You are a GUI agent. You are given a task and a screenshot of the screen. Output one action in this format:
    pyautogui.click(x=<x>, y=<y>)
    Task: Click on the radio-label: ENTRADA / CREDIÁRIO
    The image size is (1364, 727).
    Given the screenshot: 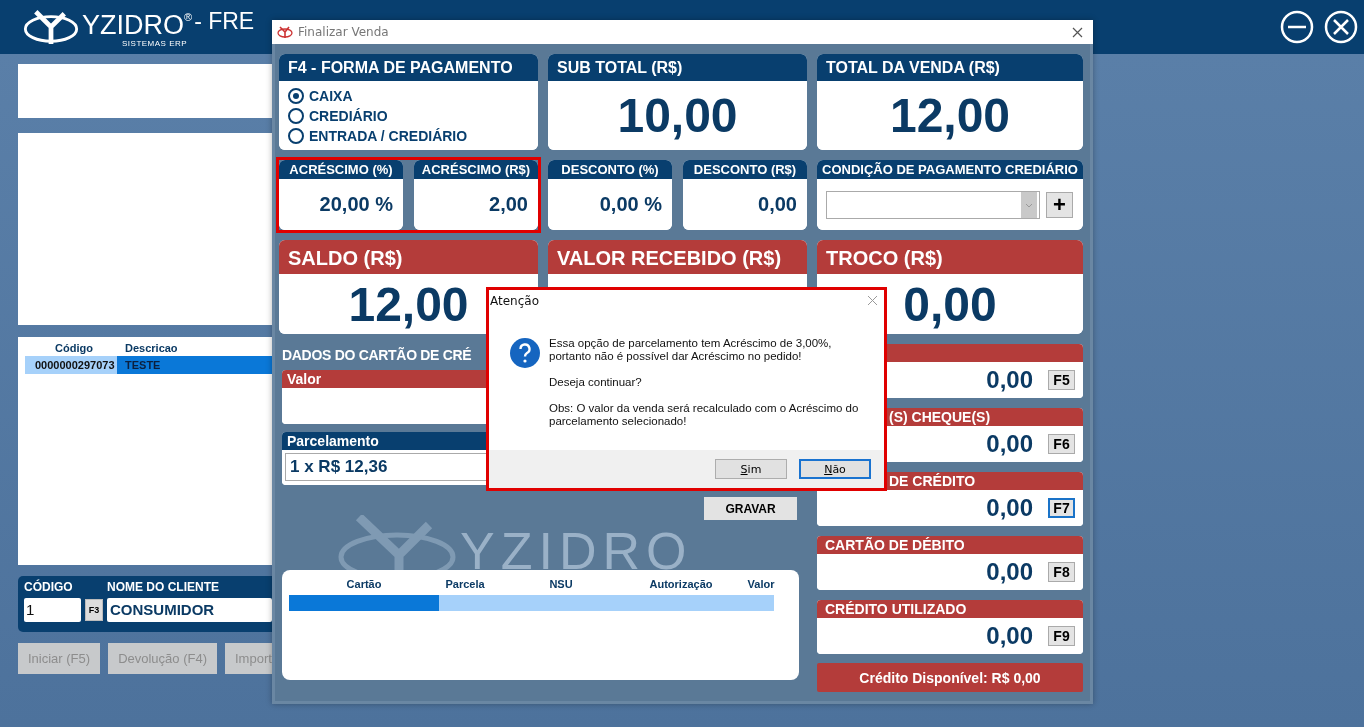 What is the action you would take?
    pyautogui.click(x=388, y=136)
    